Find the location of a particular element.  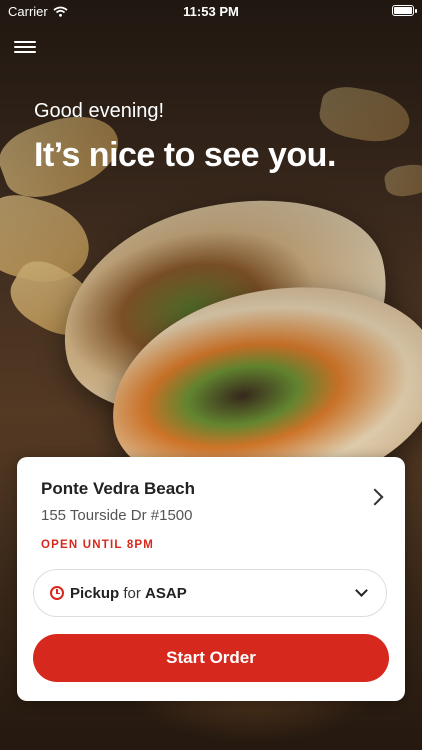

order-time-label: ASAP is located at coordinates (166, 593).